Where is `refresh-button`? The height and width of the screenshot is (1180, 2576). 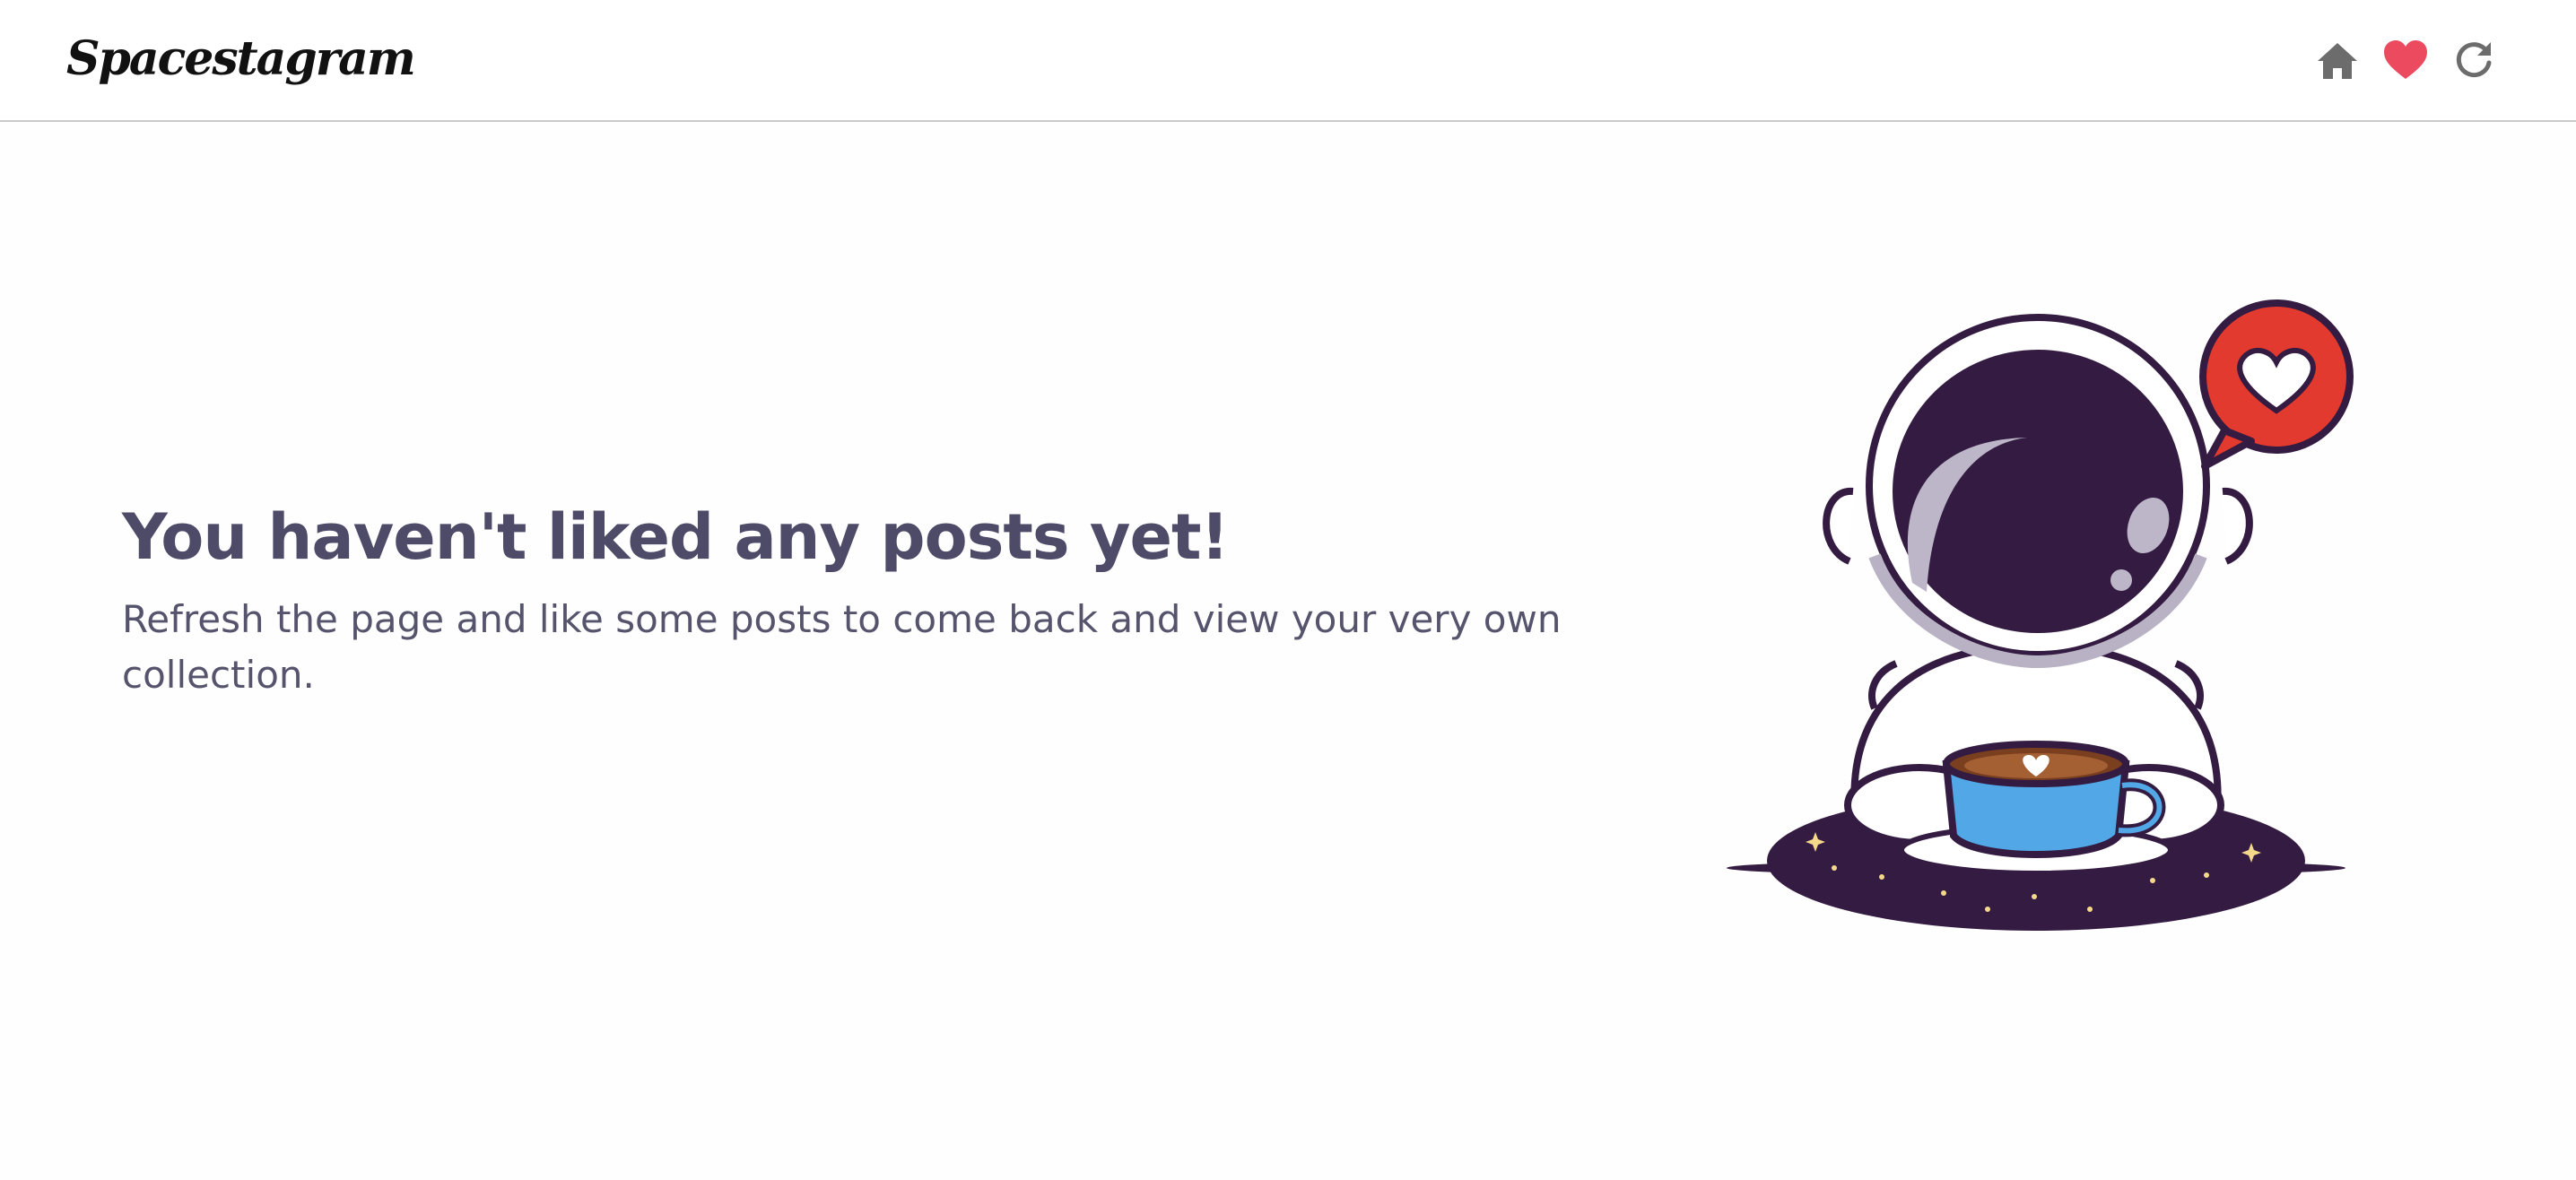 refresh-button is located at coordinates (2474, 61).